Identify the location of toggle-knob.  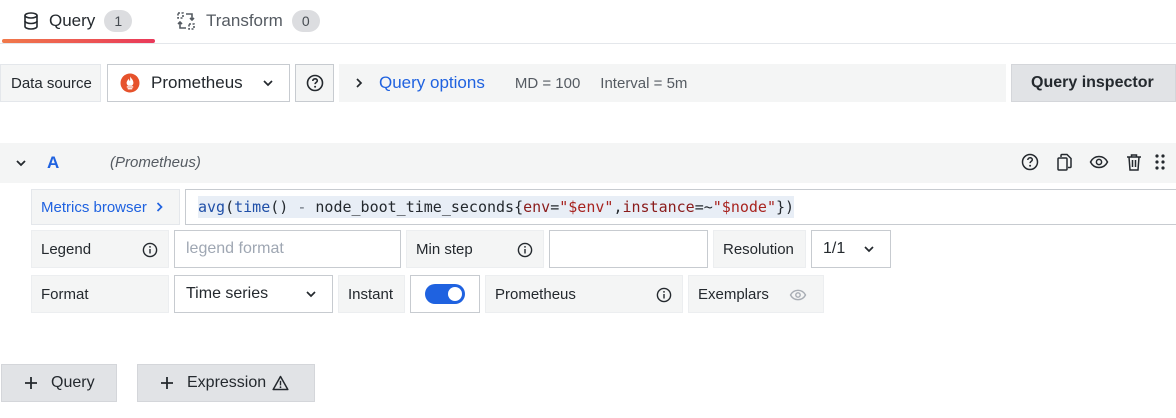
(455, 294).